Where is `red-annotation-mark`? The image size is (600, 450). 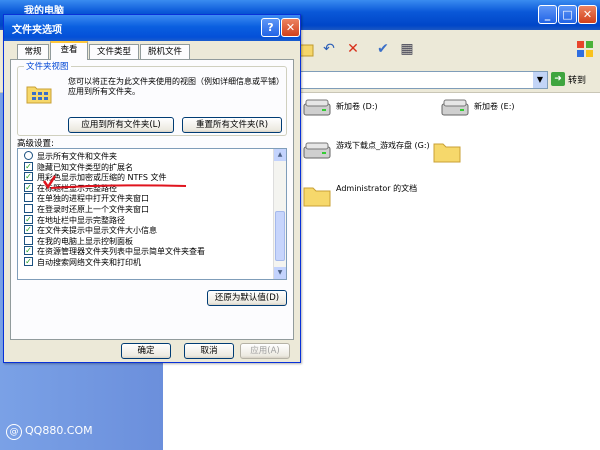
red-annotation-mark is located at coordinates (114, 182).